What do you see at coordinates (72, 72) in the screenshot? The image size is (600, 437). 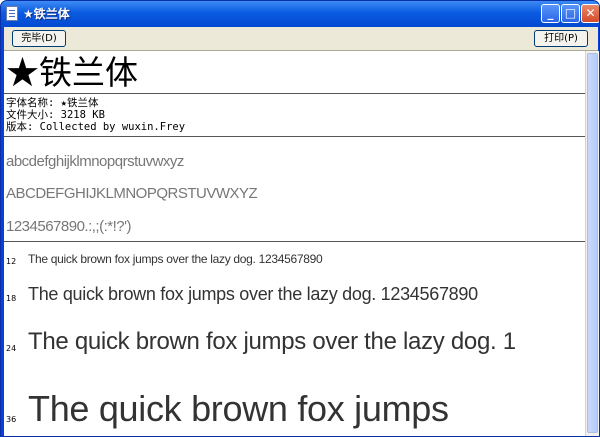 I see `font-display-name: ★铁兰体` at bounding box center [72, 72].